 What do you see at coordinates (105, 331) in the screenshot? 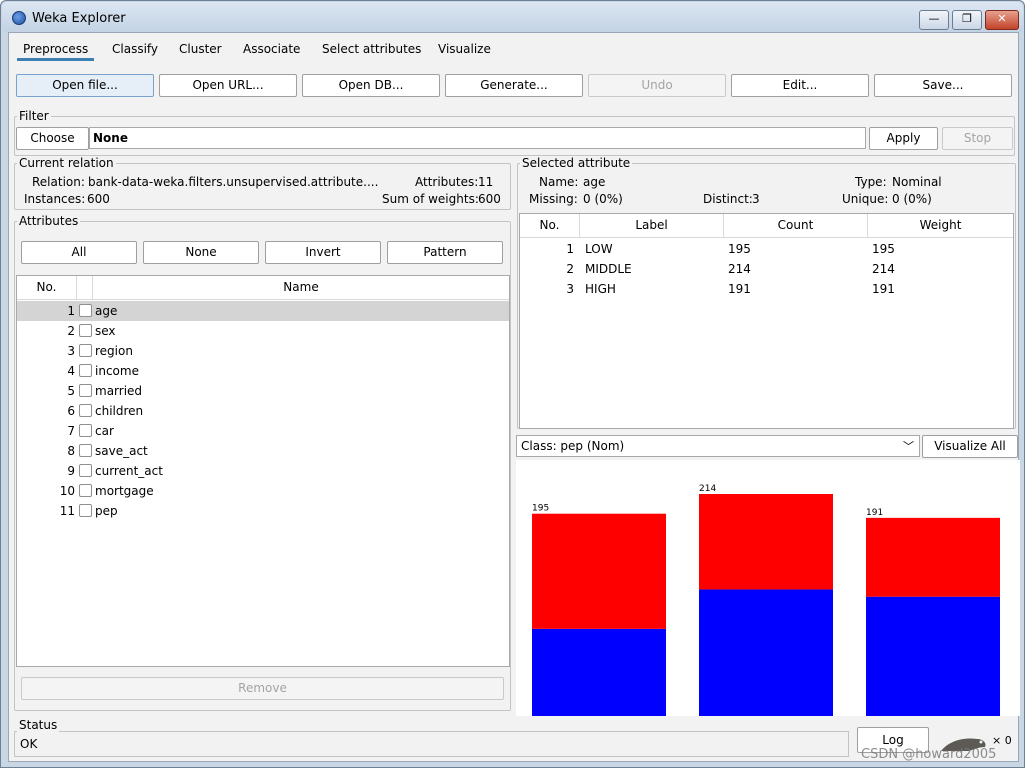
I see `attribute-row-name: sex` at bounding box center [105, 331].